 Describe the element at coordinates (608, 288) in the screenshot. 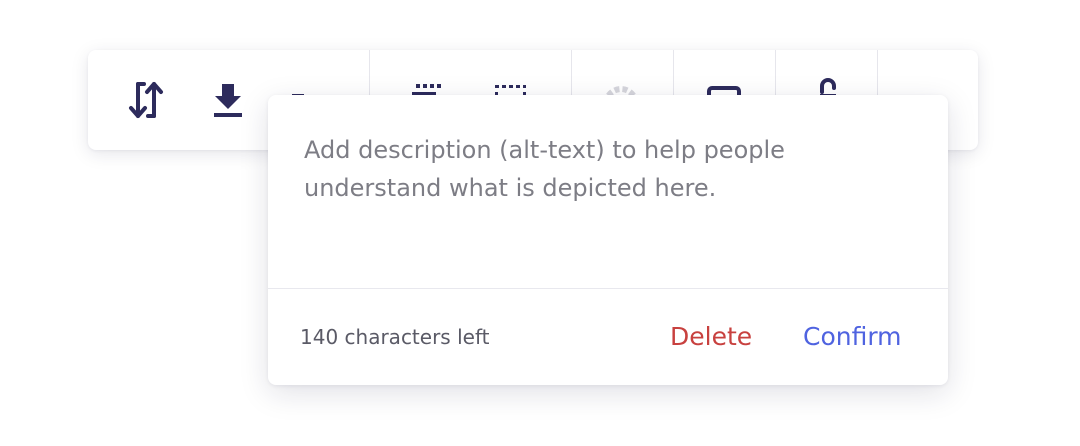

I see `popover-divider` at that location.